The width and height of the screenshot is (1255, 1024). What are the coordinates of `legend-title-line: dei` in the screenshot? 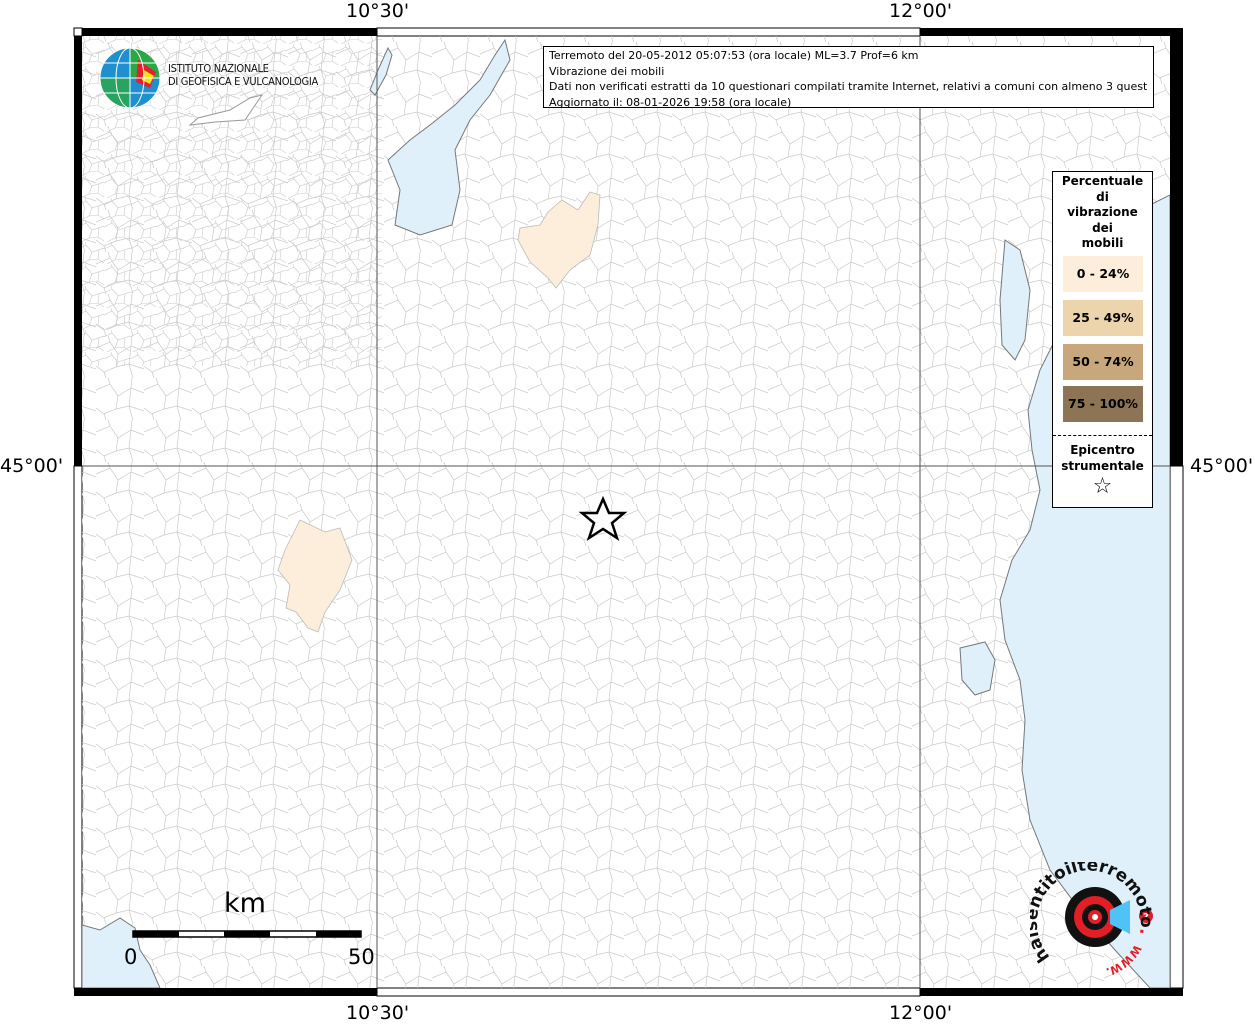 It's located at (1102, 227).